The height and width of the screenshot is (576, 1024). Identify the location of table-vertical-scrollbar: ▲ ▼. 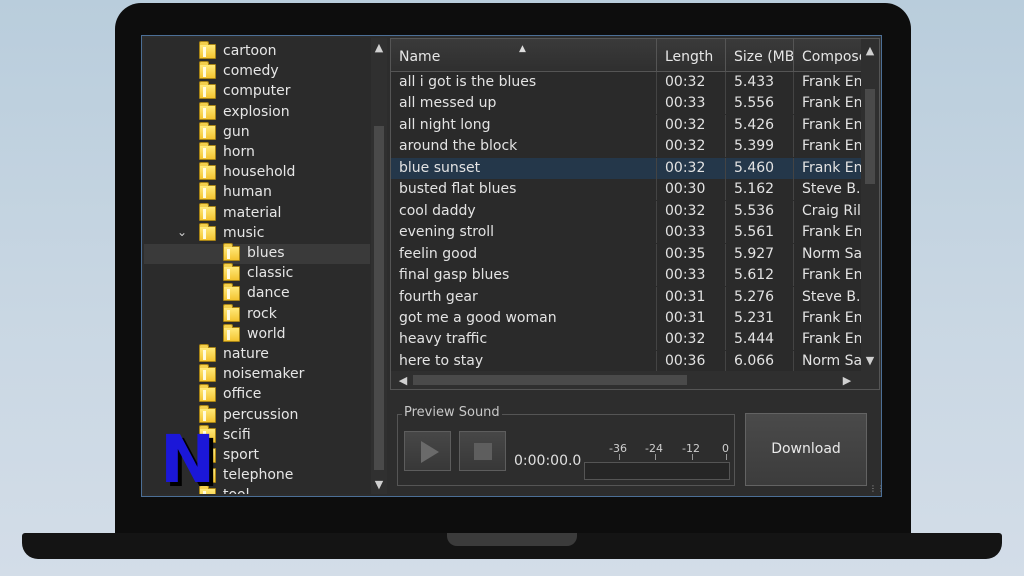
(870, 205).